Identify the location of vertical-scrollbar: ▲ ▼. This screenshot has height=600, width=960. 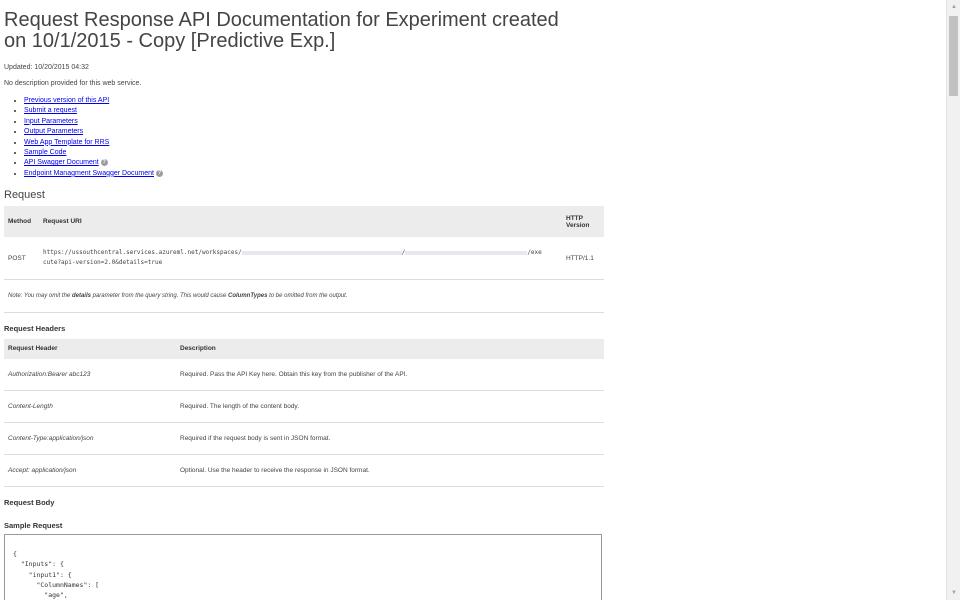
(953, 300).